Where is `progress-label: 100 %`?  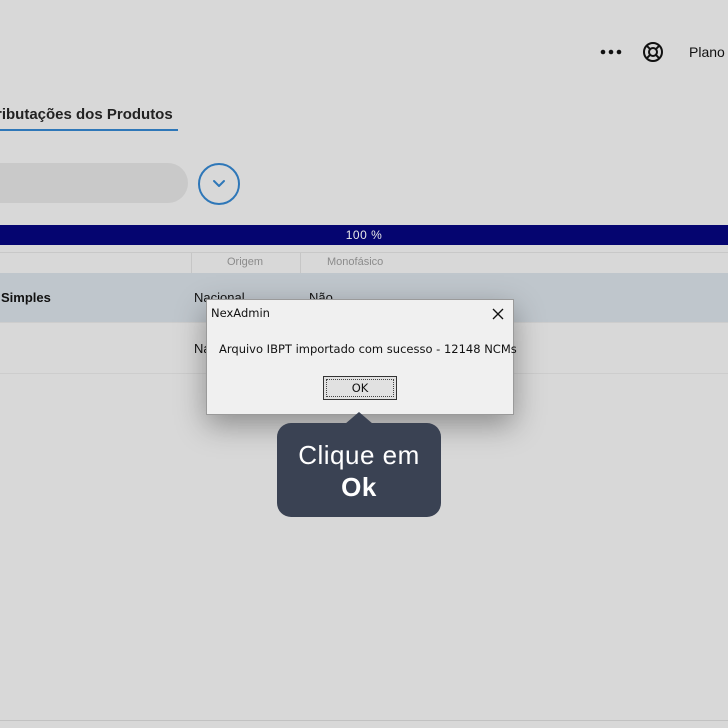 progress-label: 100 % is located at coordinates (364, 235).